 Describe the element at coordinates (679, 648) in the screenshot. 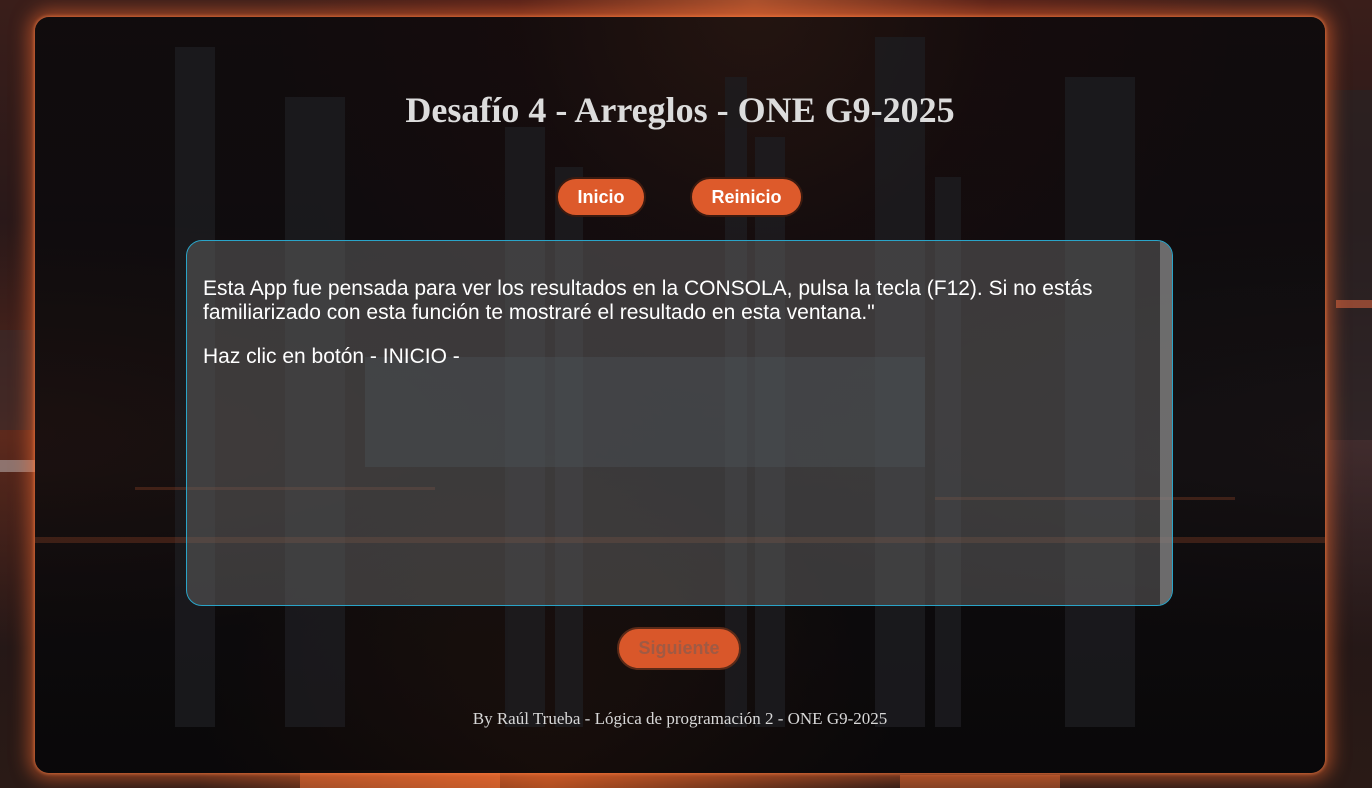

I see `next-button: Siguiente` at that location.